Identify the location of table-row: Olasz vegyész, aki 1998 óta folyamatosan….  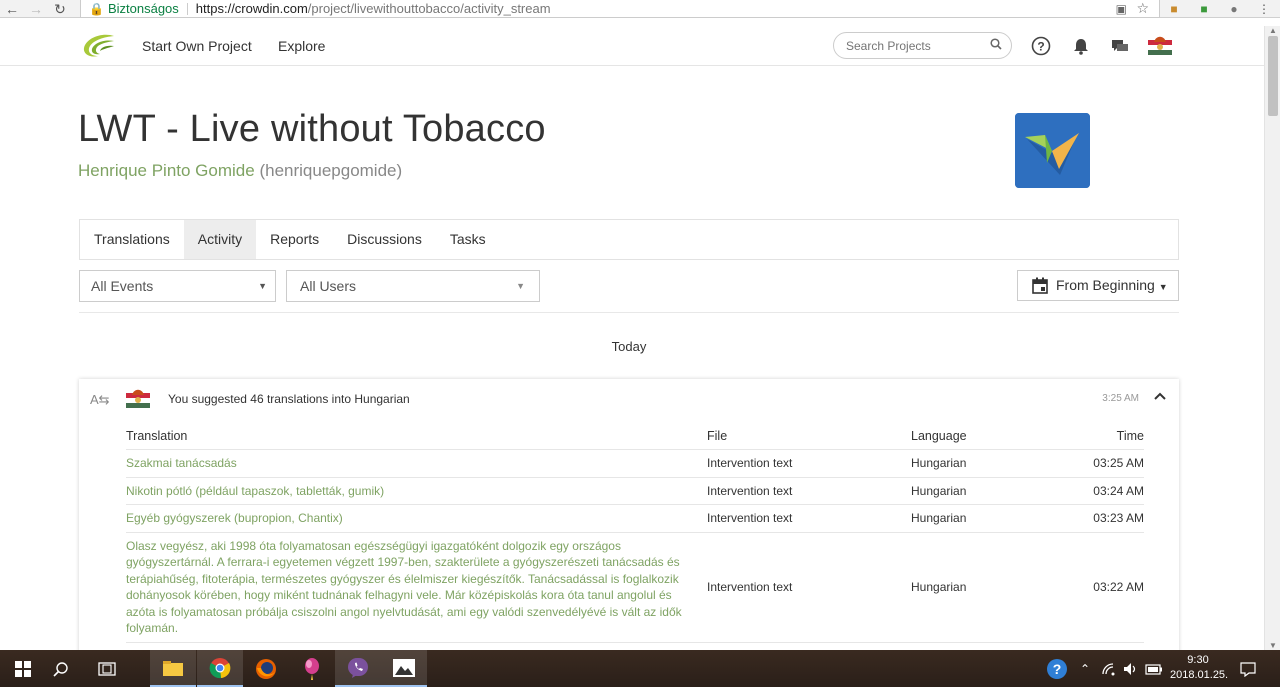
(635, 587).